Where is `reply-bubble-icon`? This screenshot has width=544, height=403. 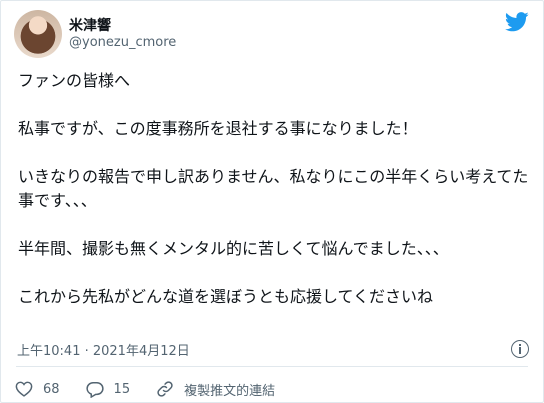 reply-bubble-icon is located at coordinates (94, 389).